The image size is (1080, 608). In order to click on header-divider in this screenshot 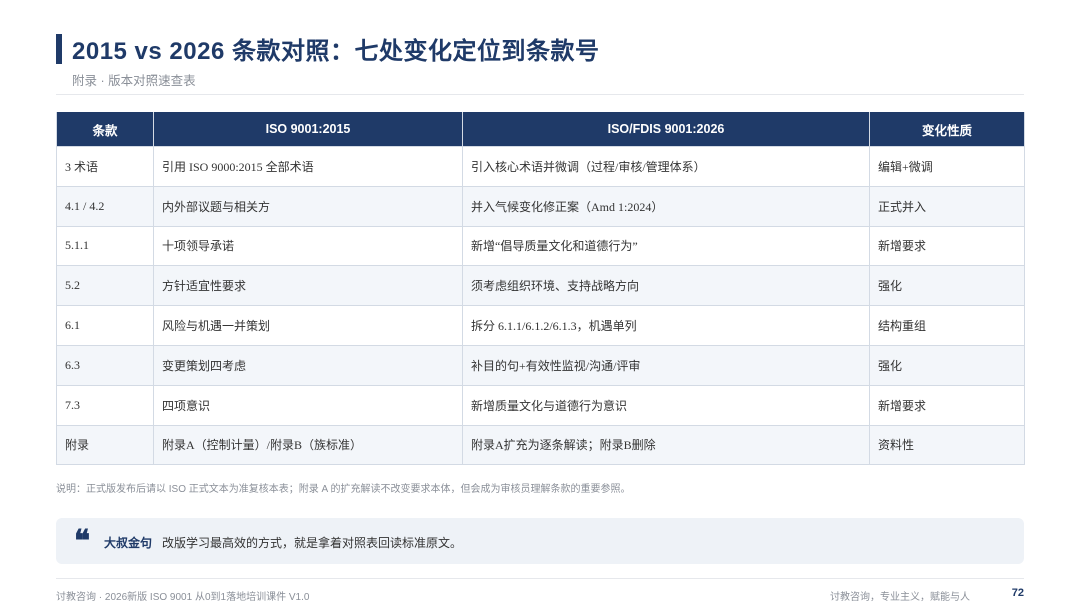, I will do `click(540, 94)`.